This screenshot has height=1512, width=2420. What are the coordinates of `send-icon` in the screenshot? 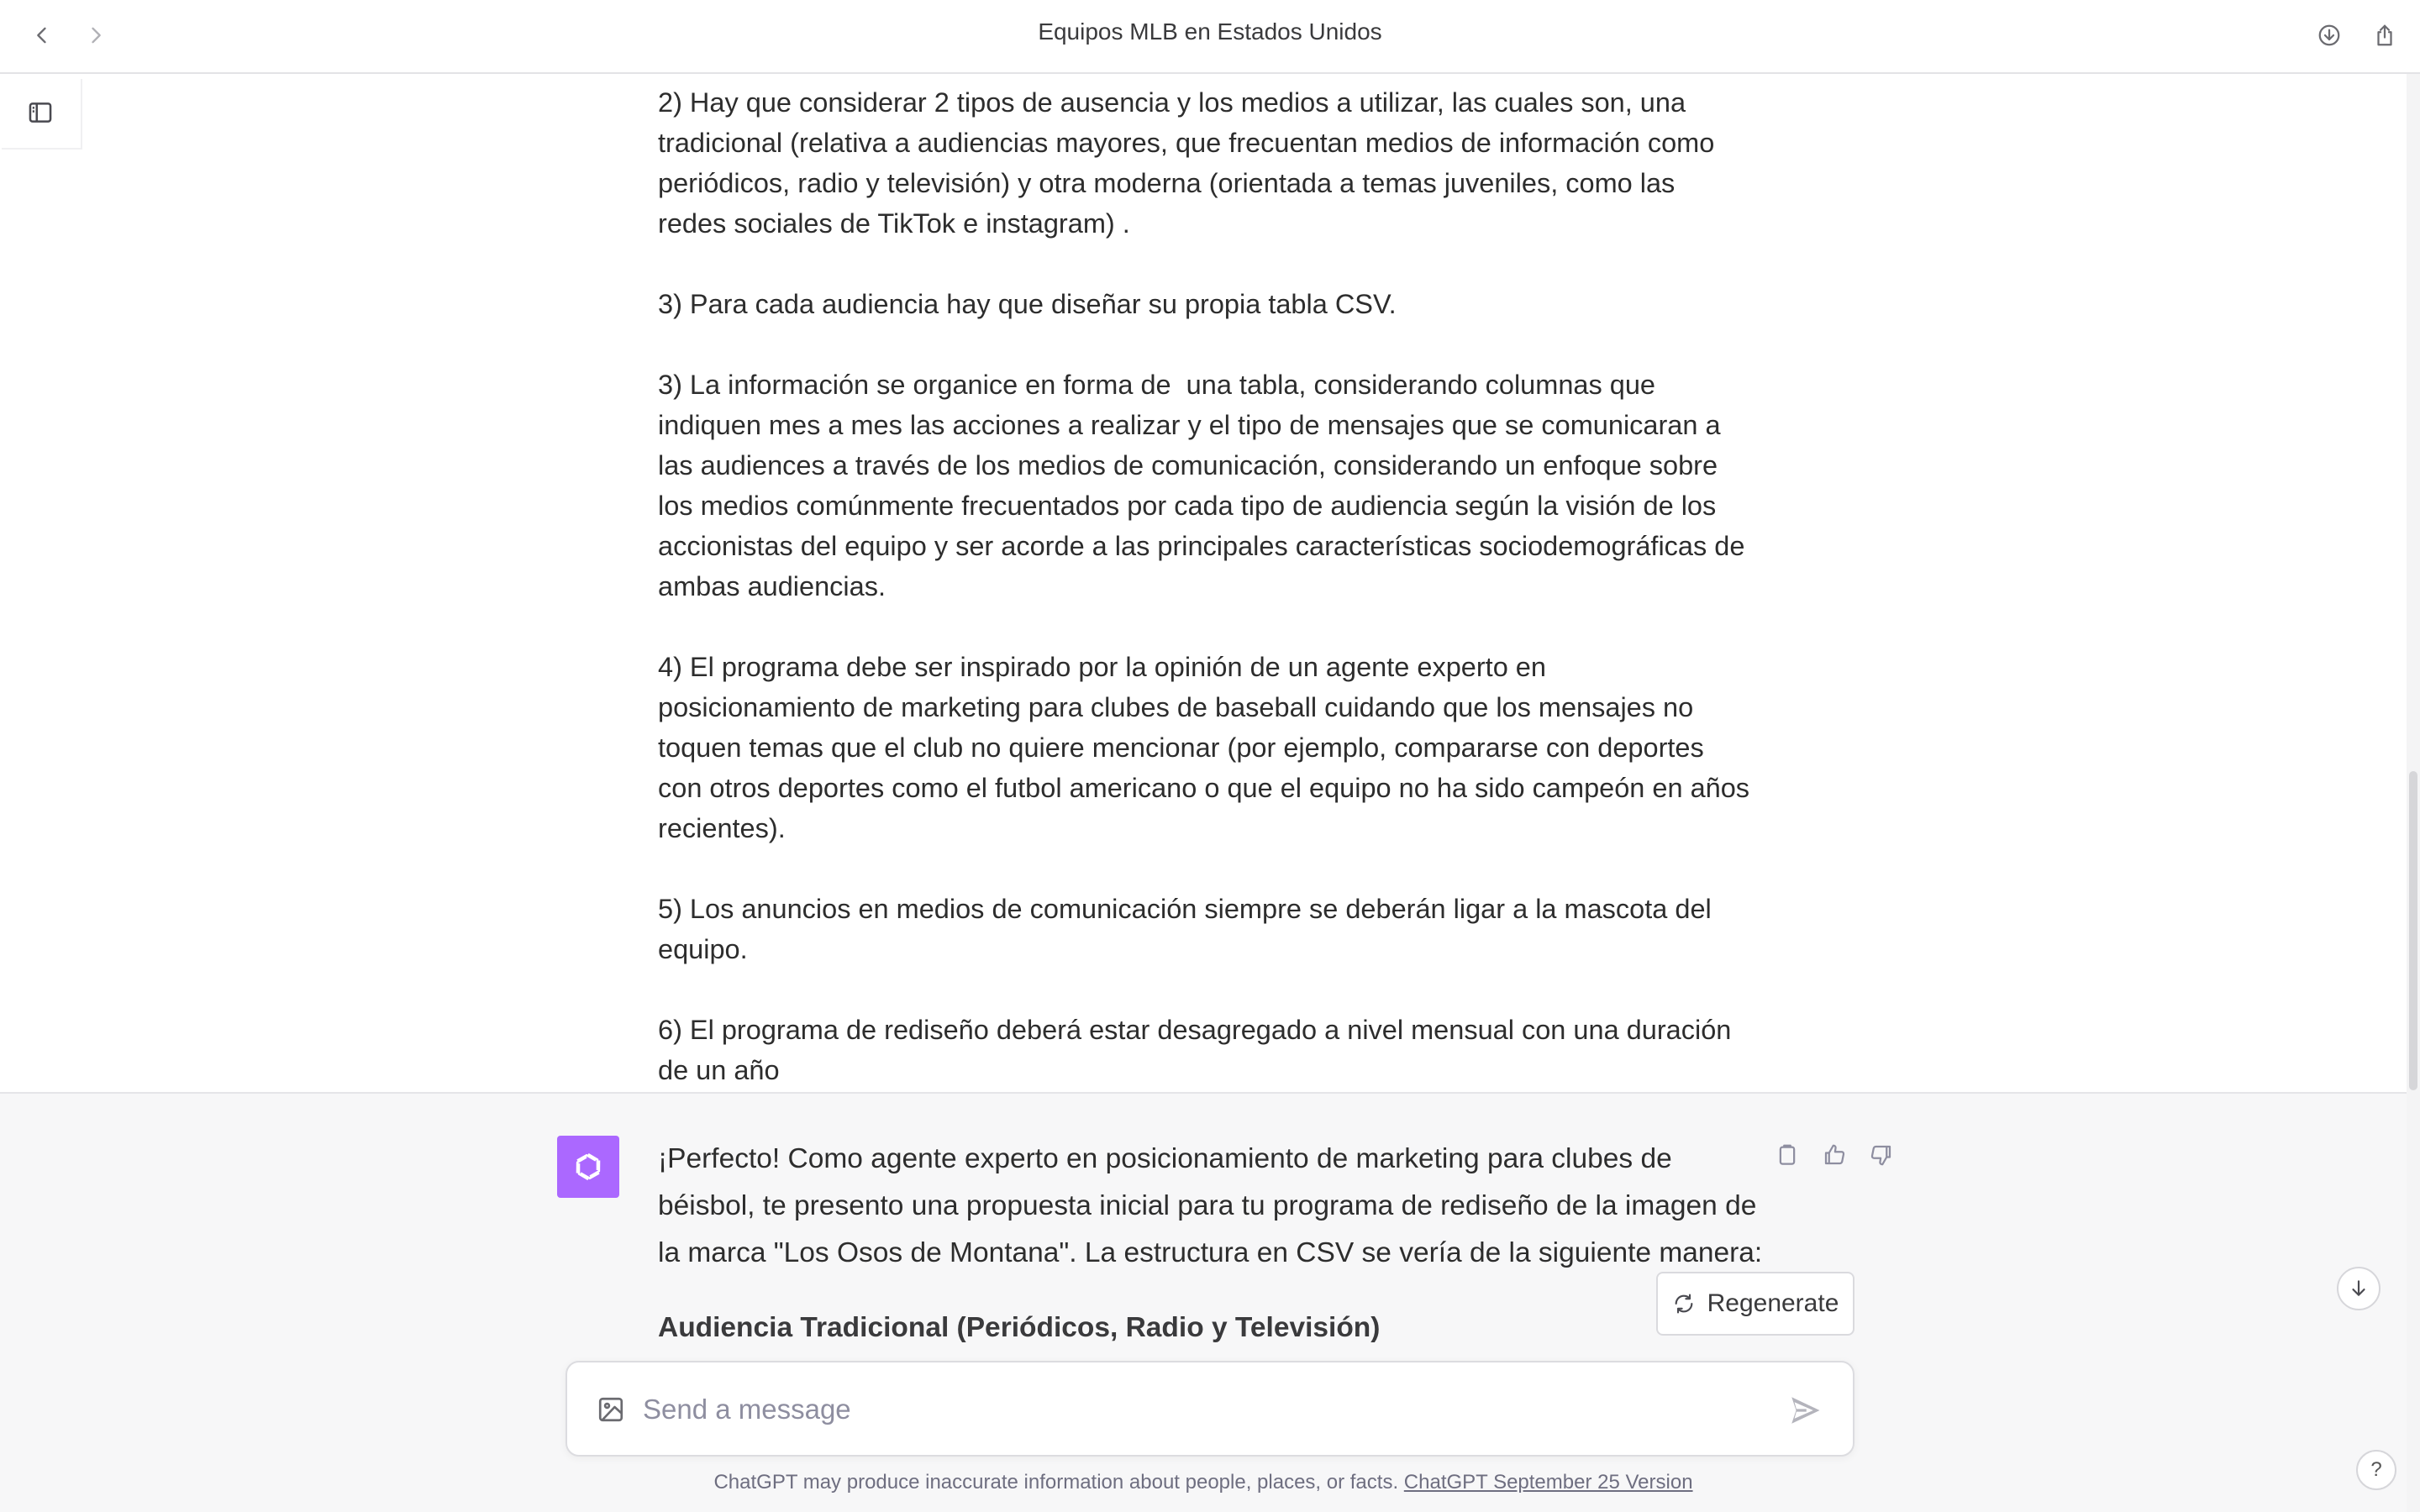 It's located at (1805, 1410).